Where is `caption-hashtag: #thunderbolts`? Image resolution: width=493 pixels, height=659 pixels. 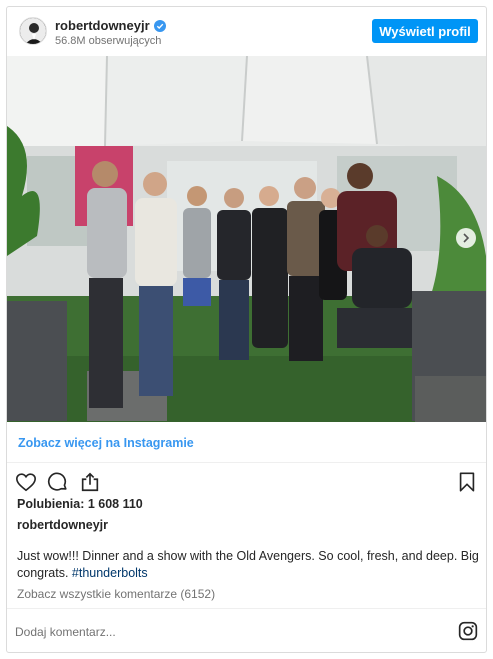
caption-hashtag: #thunderbolts is located at coordinates (110, 573).